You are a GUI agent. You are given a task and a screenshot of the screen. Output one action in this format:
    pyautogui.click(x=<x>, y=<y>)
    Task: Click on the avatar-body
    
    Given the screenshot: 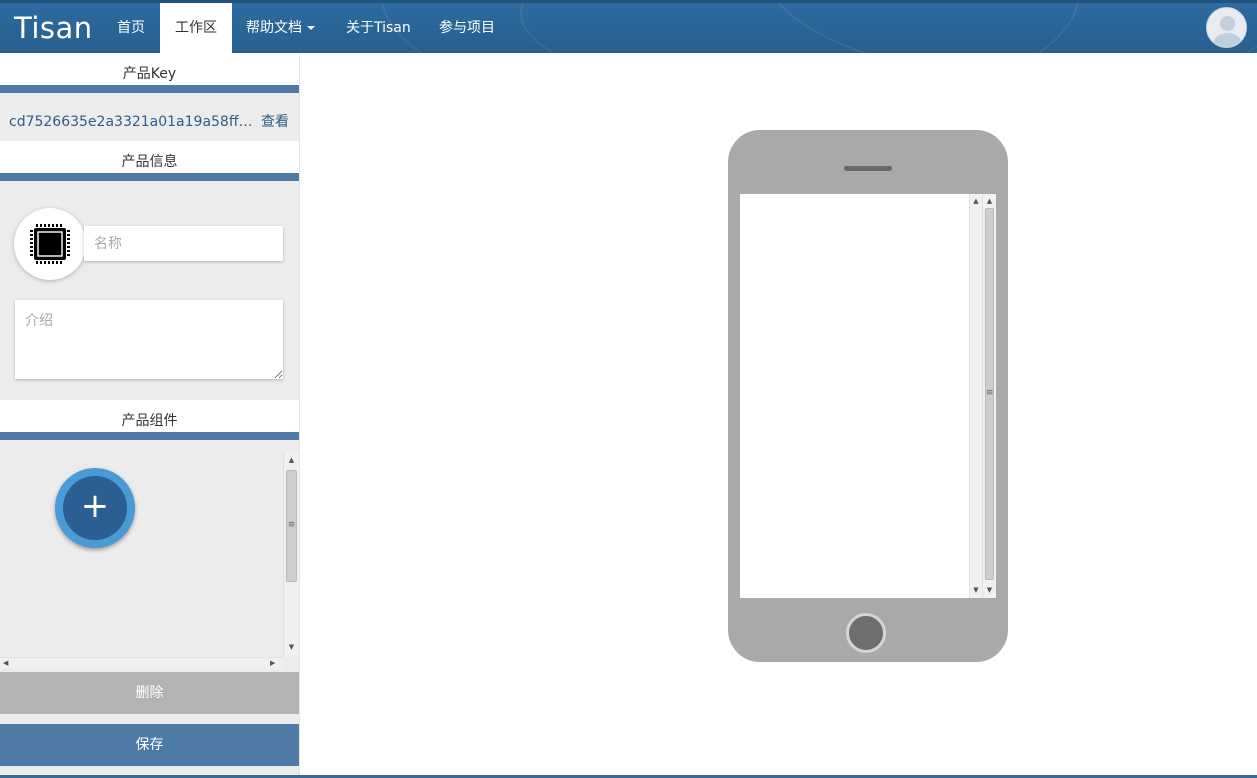 What is the action you would take?
    pyautogui.click(x=1227, y=40)
    